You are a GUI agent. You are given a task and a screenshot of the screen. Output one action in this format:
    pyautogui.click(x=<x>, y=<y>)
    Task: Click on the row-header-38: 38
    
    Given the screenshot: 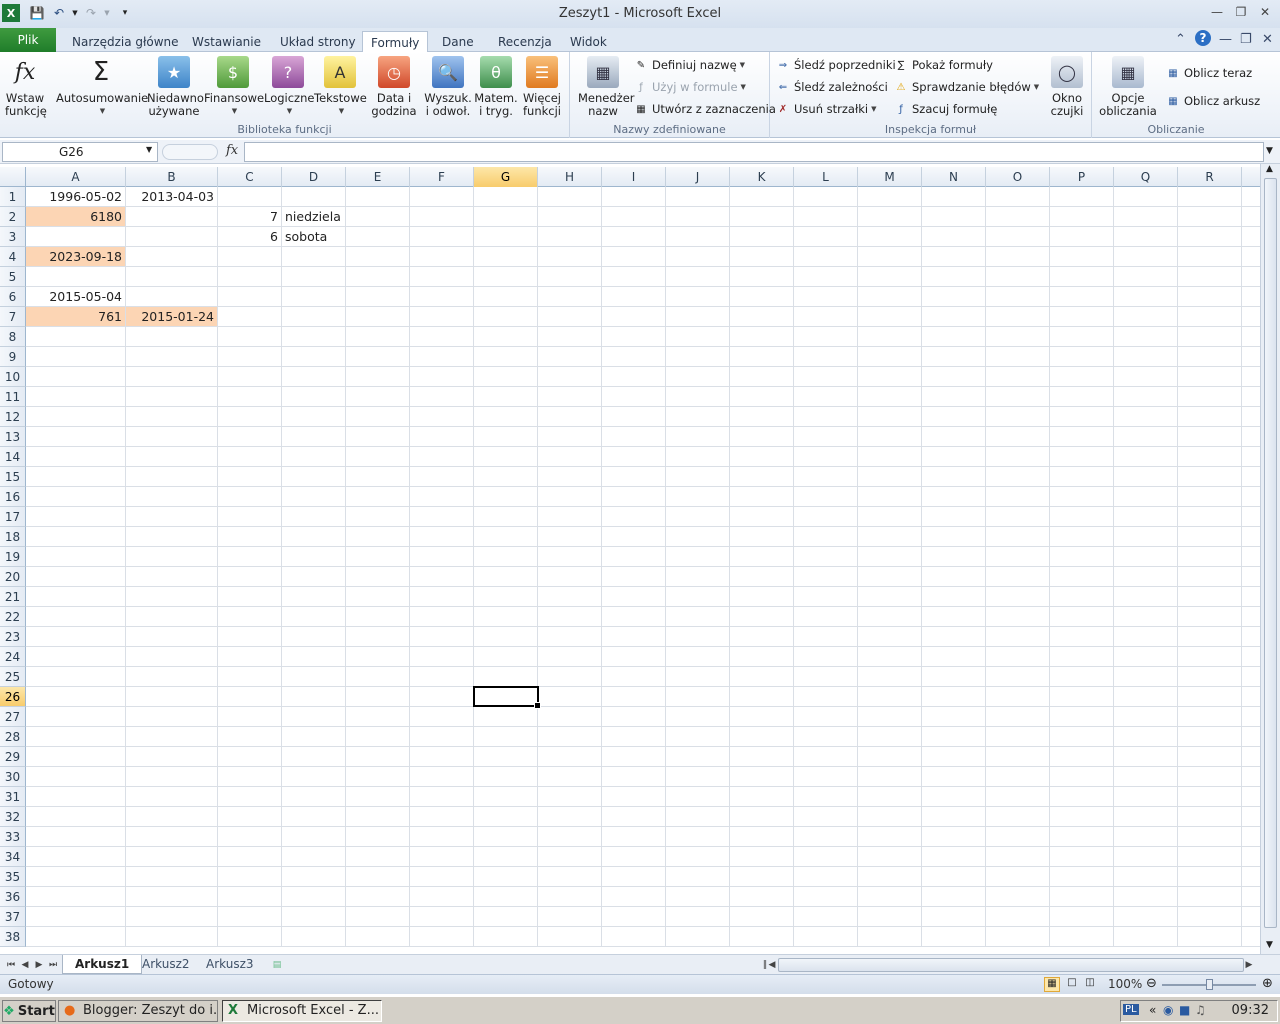 What is the action you would take?
    pyautogui.click(x=13, y=937)
    